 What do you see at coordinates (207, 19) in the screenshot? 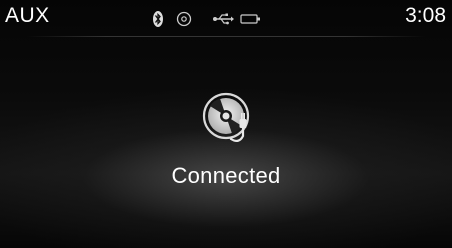
I see `status-icons` at bounding box center [207, 19].